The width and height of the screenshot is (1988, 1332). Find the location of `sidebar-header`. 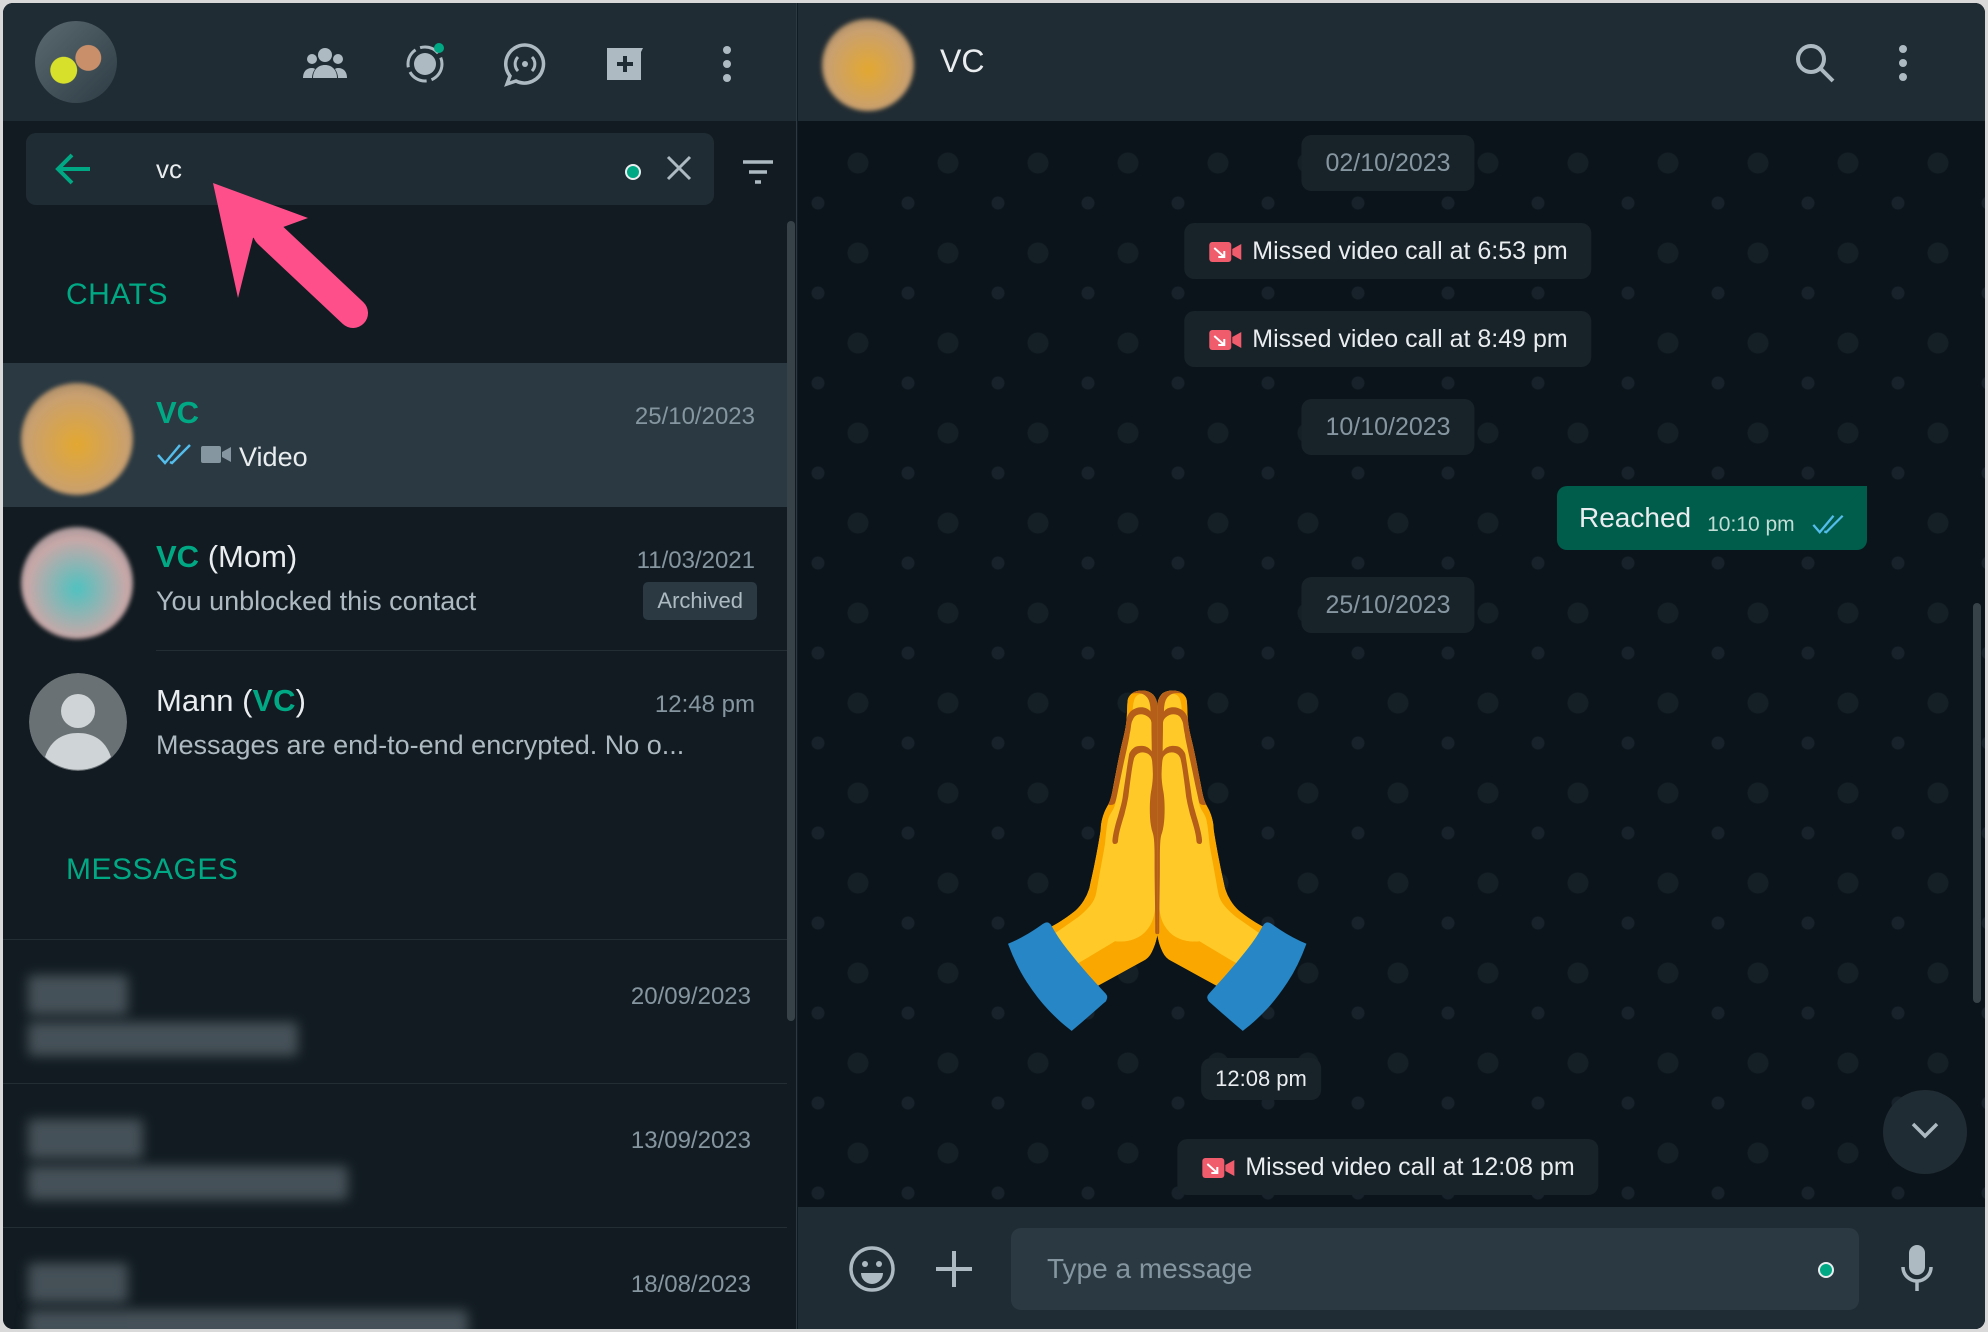

sidebar-header is located at coordinates (399, 62).